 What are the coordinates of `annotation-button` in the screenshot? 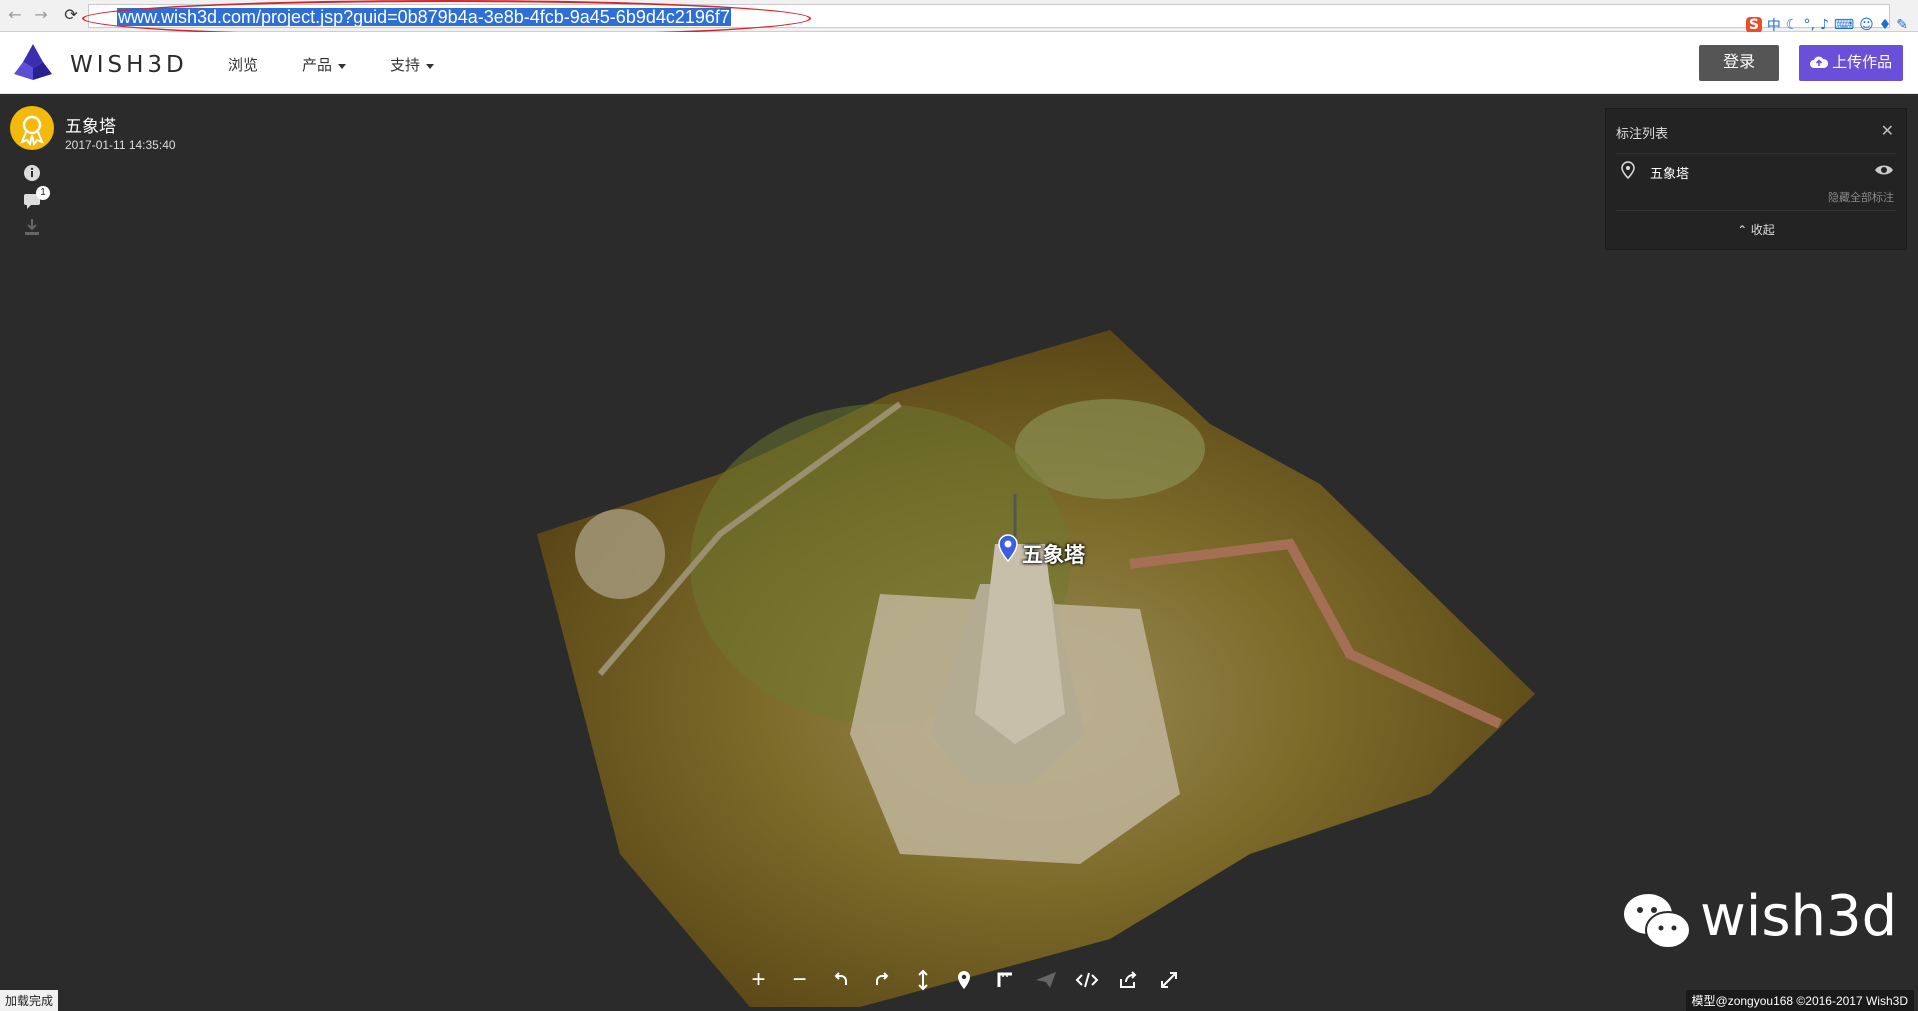 It's located at (963, 980).